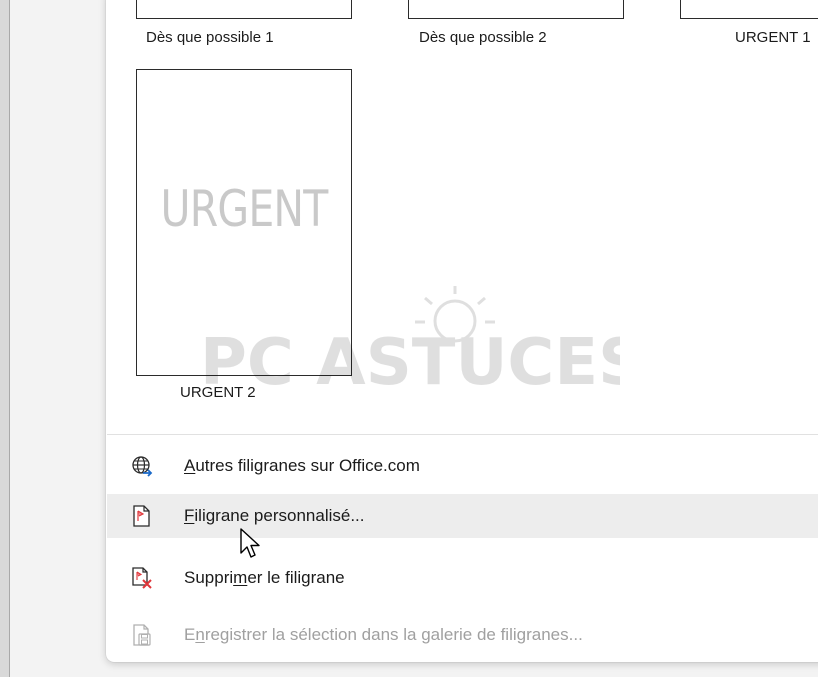  Describe the element at coordinates (302, 465) in the screenshot. I see `menu-item-label: Autres filigranes sur Office.com` at that location.